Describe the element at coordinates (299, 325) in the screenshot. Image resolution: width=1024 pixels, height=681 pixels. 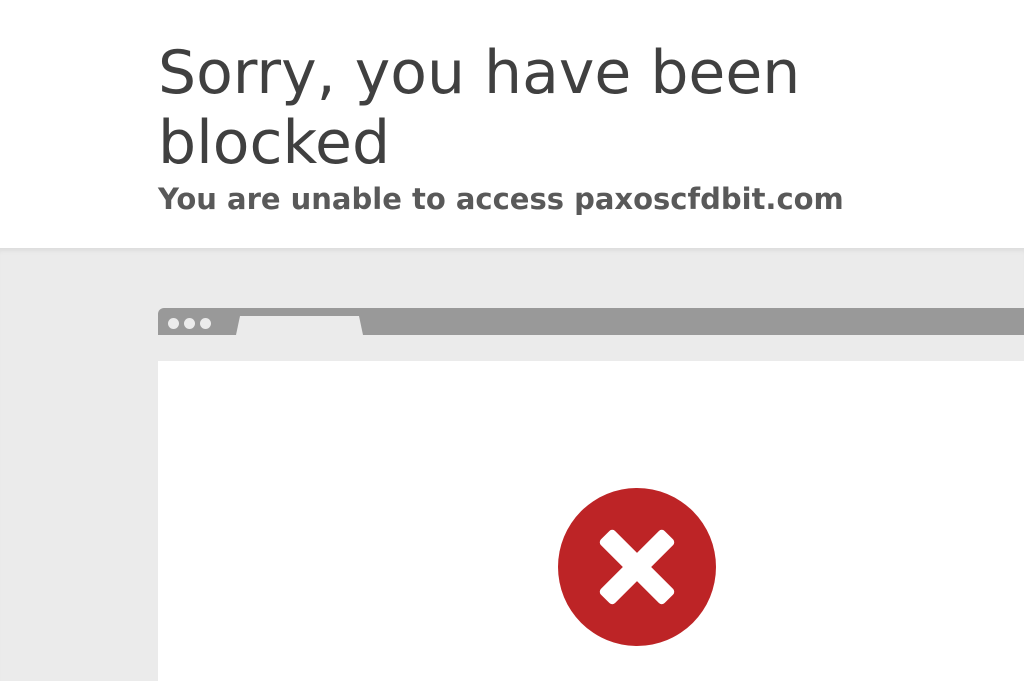
I see `browser-illustration-tab` at that location.